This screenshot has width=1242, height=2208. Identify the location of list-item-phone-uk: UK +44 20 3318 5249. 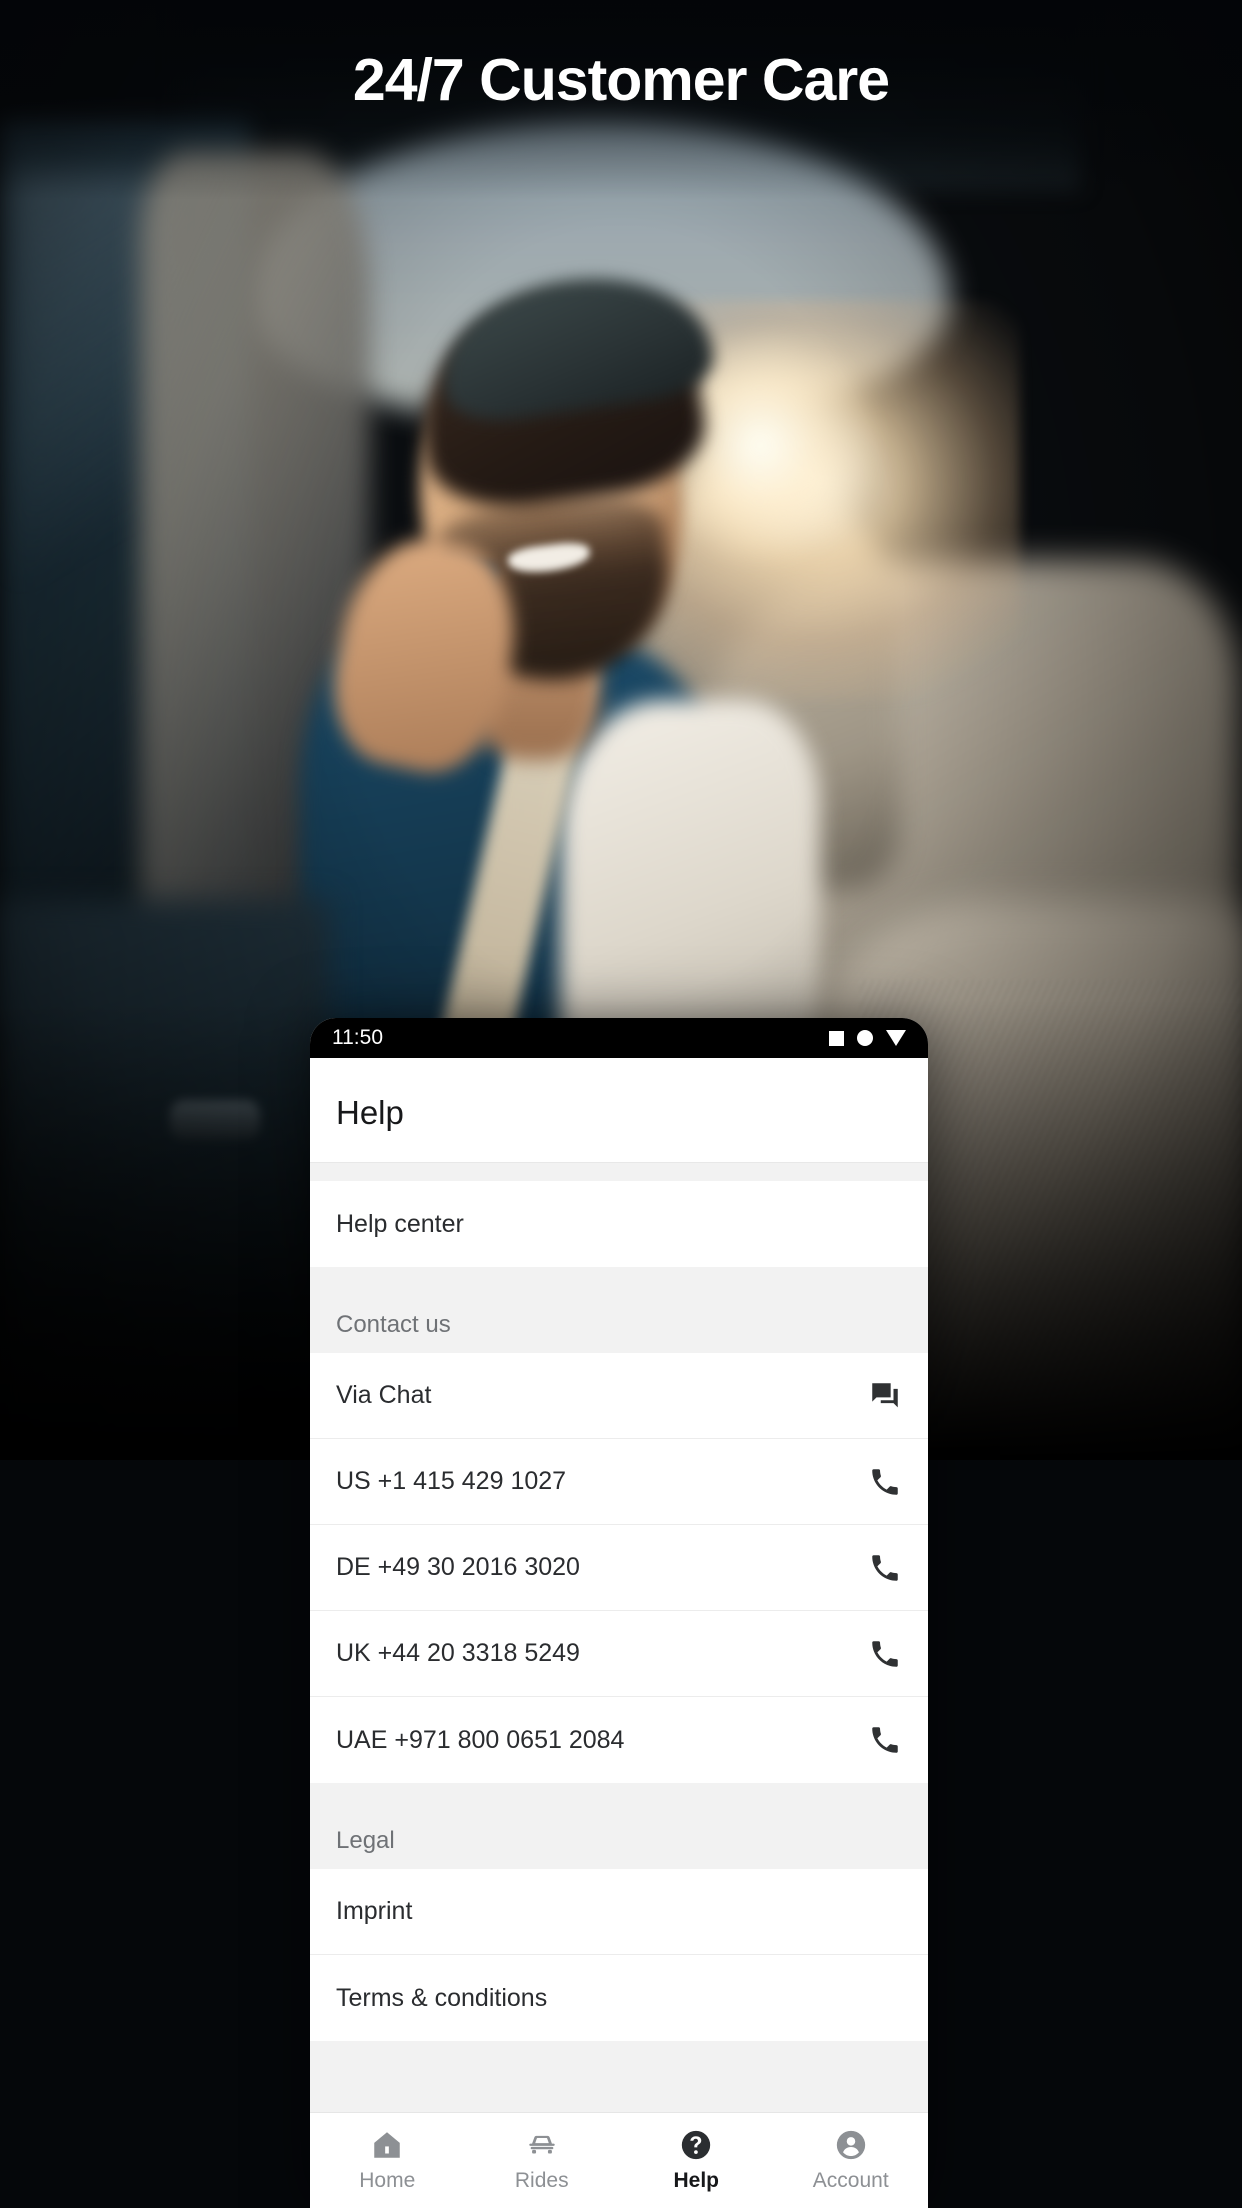
(619, 1654).